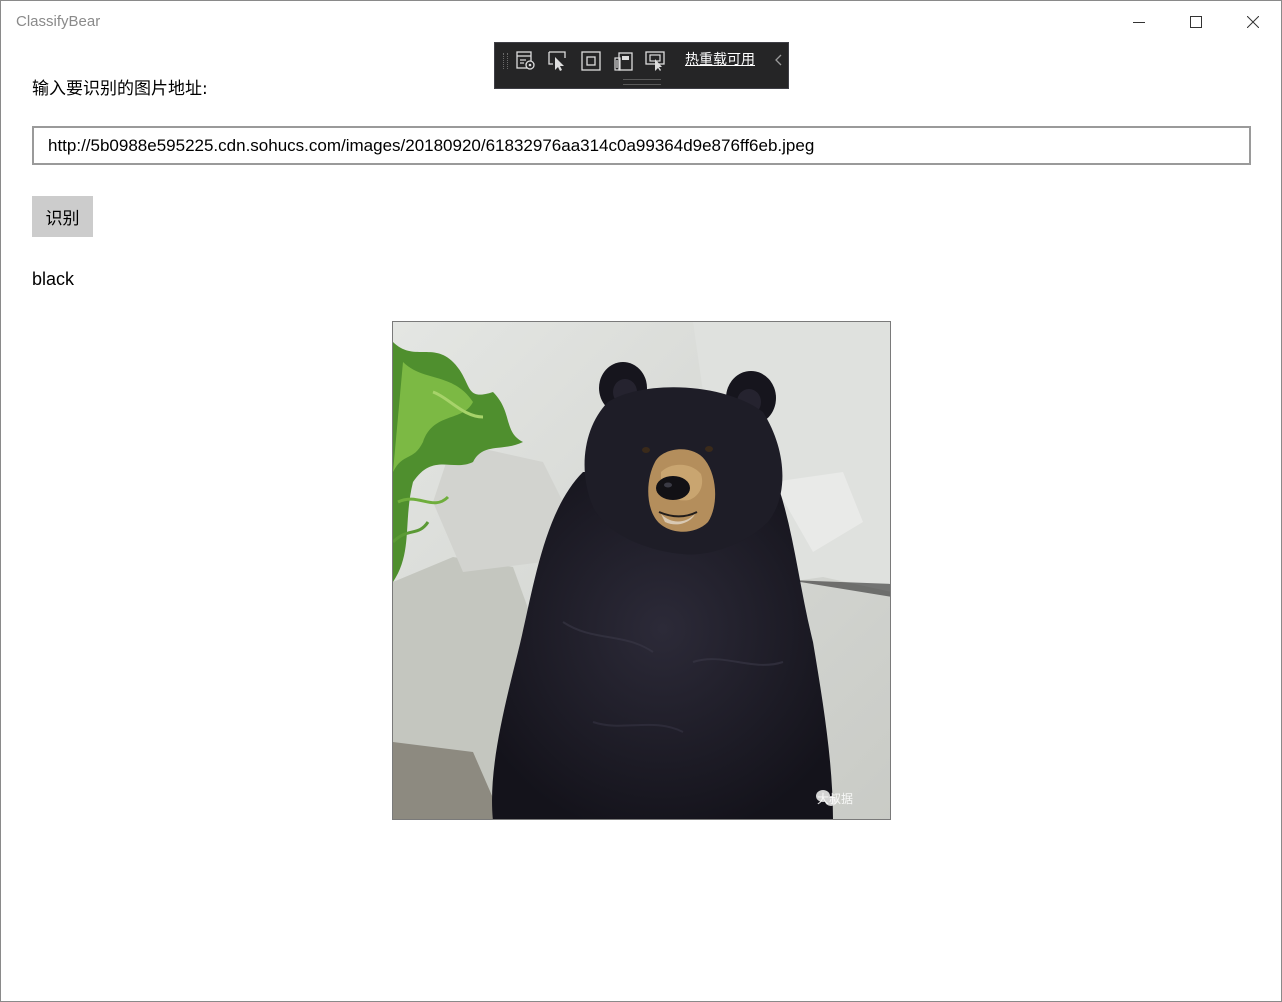 This screenshot has height=1002, width=1282. I want to click on url-prompt-label: 输入要识别的图片地址:, so click(120, 89).